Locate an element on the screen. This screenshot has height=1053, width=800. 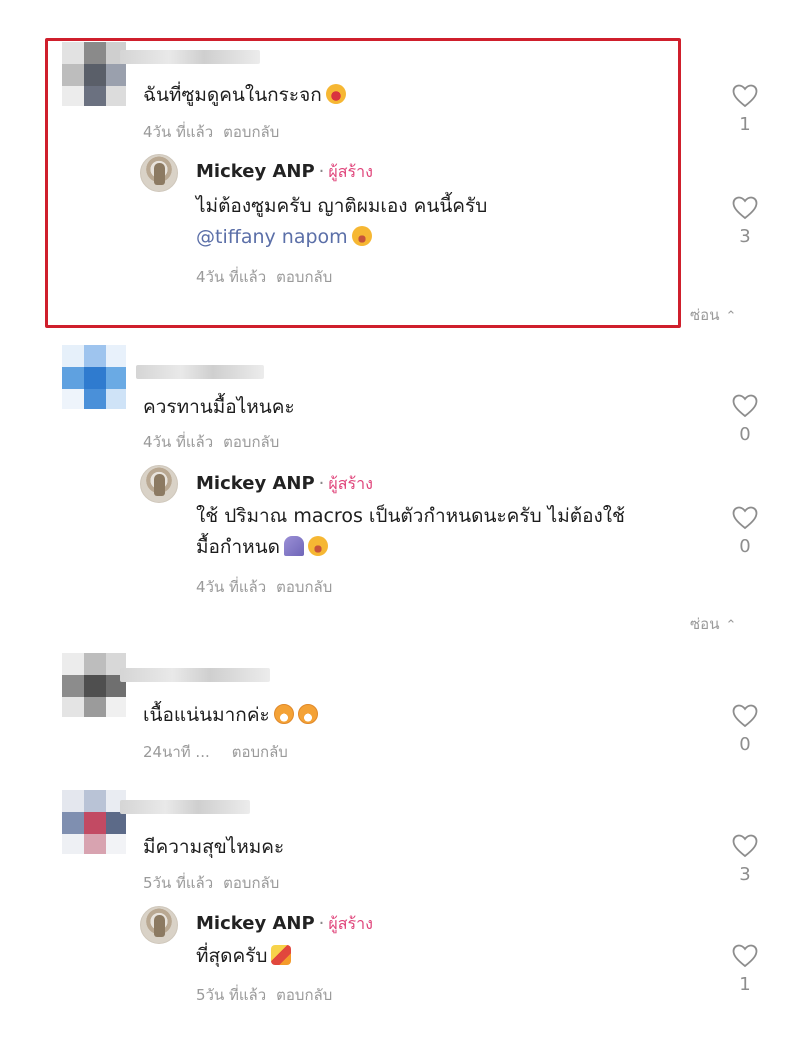
party-emoji-icon is located at coordinates (281, 955).